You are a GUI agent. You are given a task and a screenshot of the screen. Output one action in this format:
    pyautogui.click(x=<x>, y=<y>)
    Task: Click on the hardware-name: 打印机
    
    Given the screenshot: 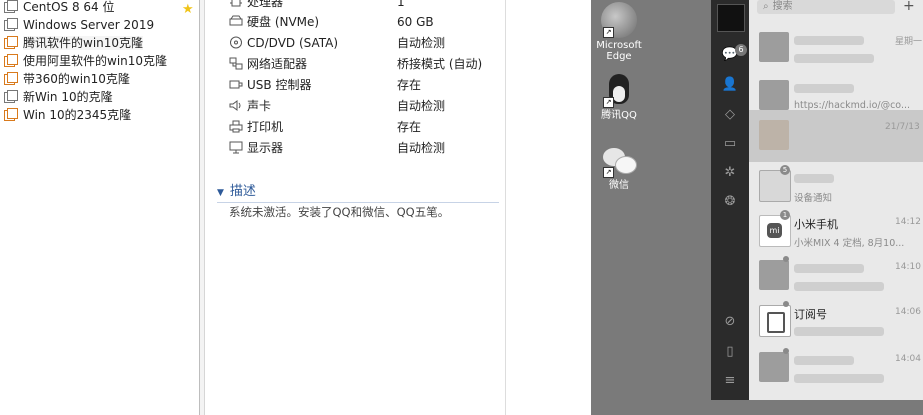 What is the action you would take?
    pyautogui.click(x=265, y=127)
    